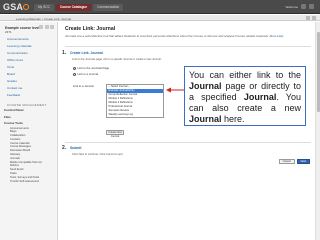 Image resolution: width=320 pixels, height=240 pixels. What do you see at coordinates (108, 7) in the screenshot?
I see `tab-communication: Communication` at bounding box center [108, 7].